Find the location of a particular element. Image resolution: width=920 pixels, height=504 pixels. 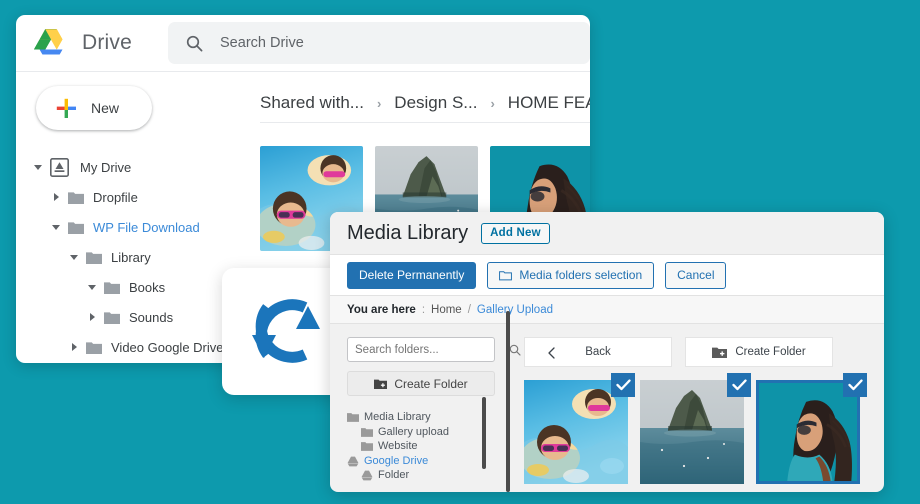

drive-brand-label: Drive is located at coordinates (107, 42).